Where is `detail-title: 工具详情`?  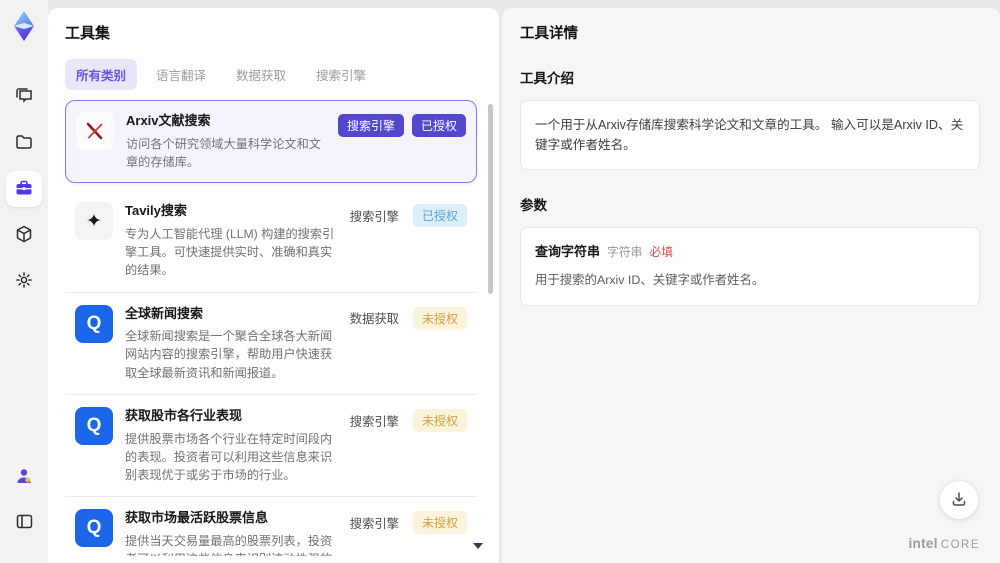 detail-title: 工具详情 is located at coordinates (549, 34).